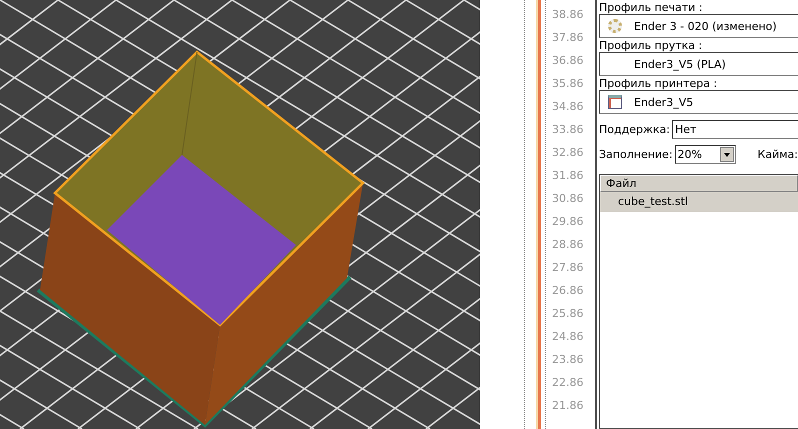 This screenshot has height=429, width=798. I want to click on layer-height-label: 23.86, so click(568, 360).